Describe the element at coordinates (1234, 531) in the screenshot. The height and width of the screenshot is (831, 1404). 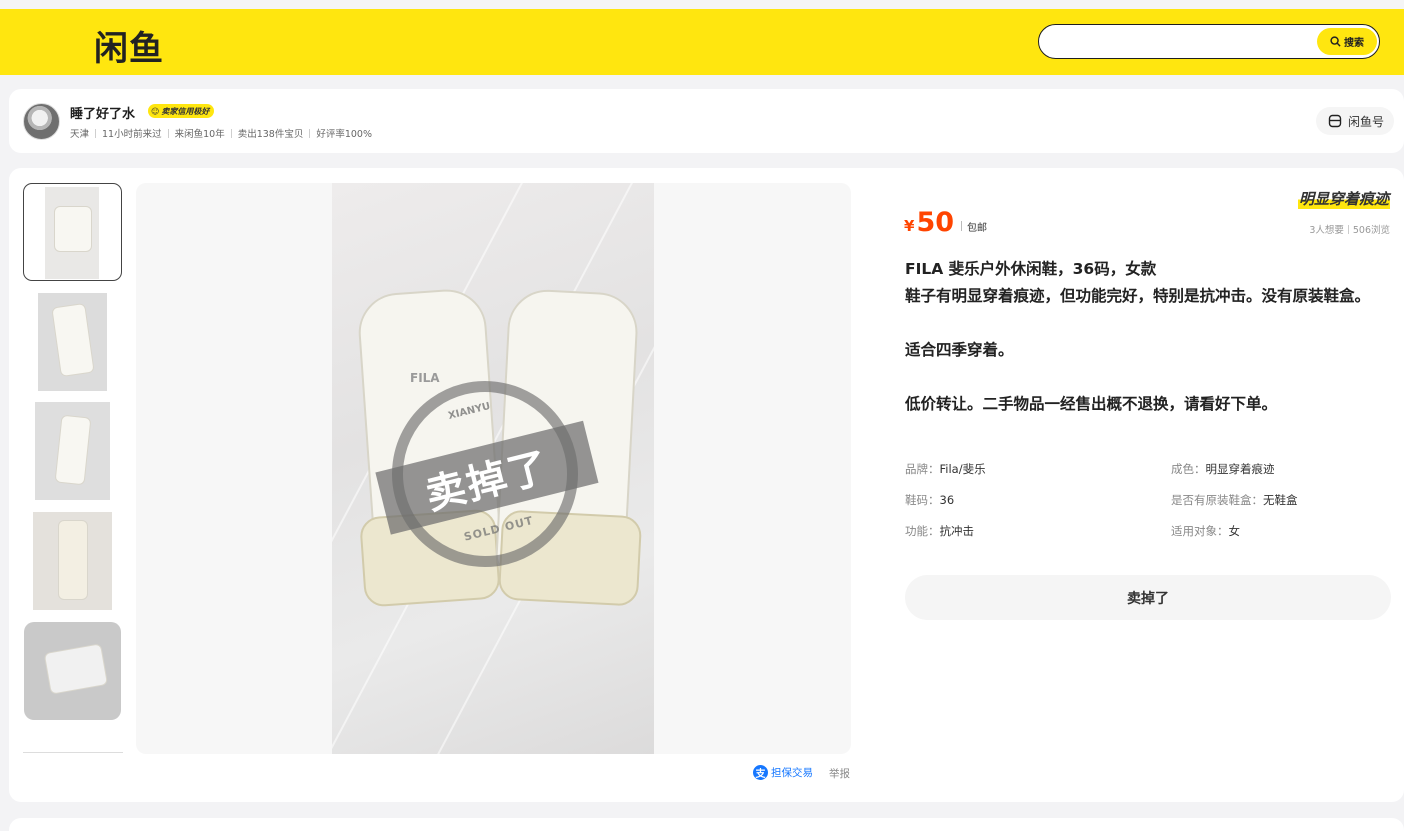
I see `property-value: 女` at that location.